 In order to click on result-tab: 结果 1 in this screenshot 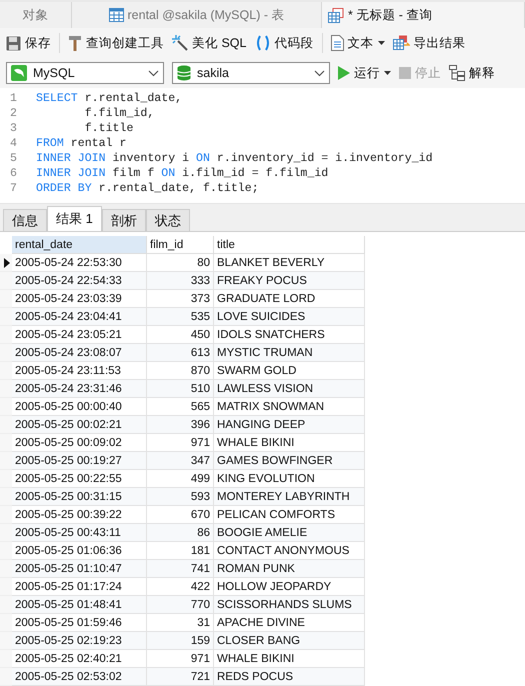, I will do `click(74, 218)`.